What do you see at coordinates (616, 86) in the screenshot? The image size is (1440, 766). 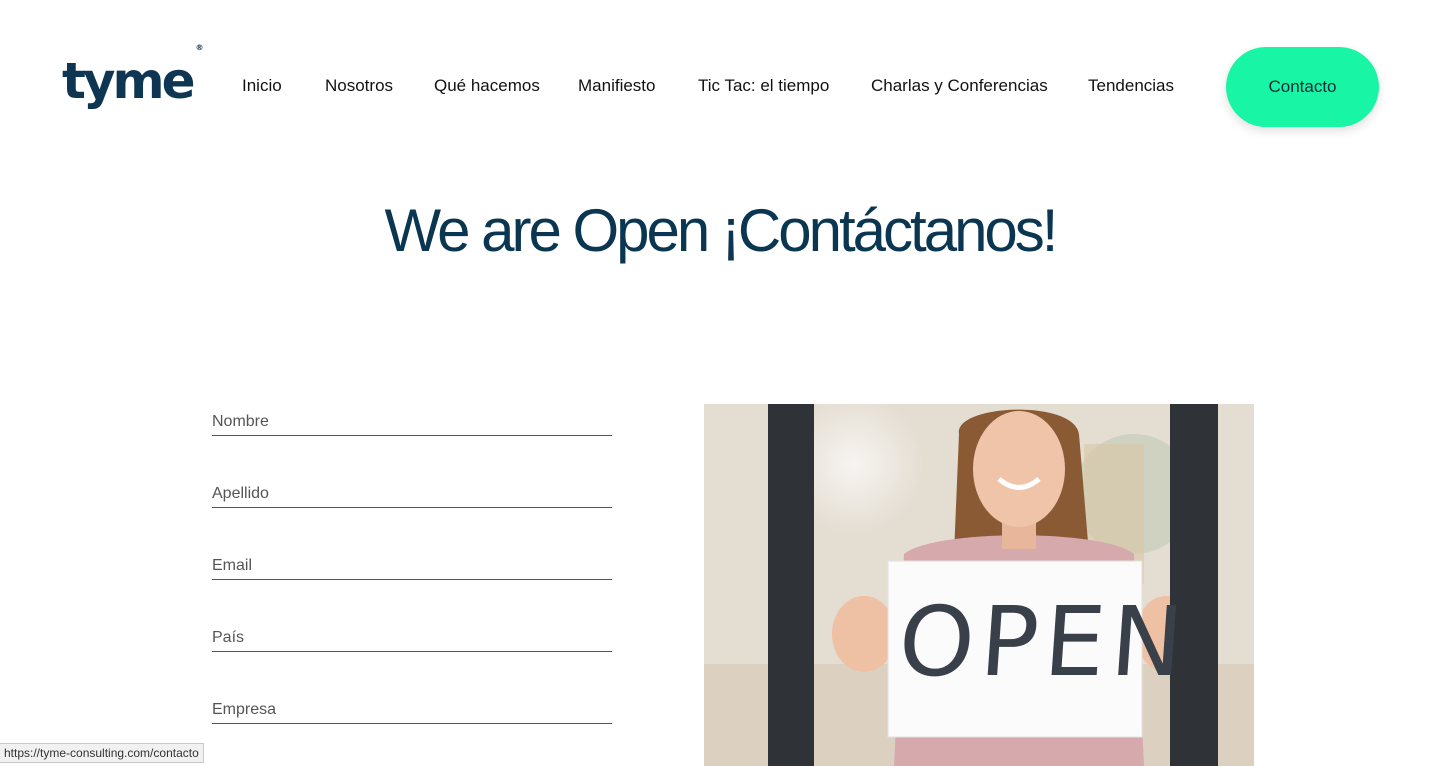 I see `nav-item-manifiesto: Manifiesto` at bounding box center [616, 86].